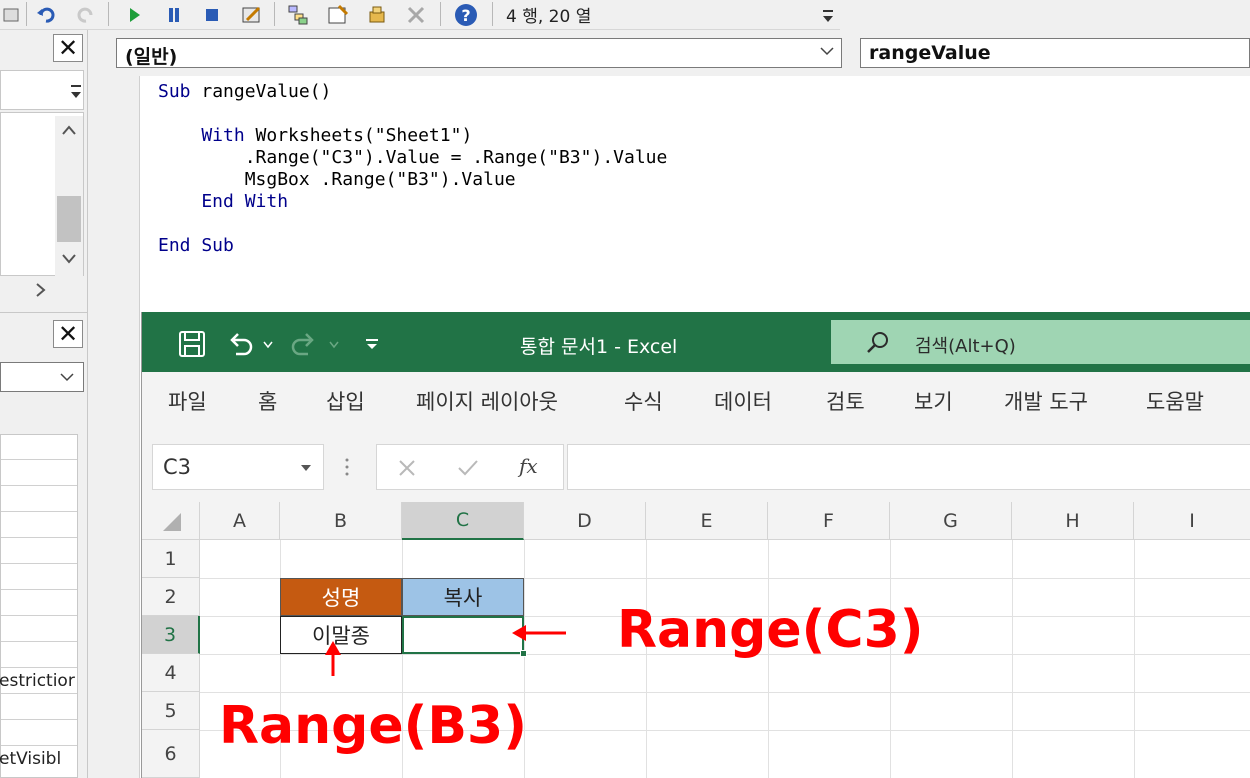  I want to click on project-explorer-icon, so click(298, 15).